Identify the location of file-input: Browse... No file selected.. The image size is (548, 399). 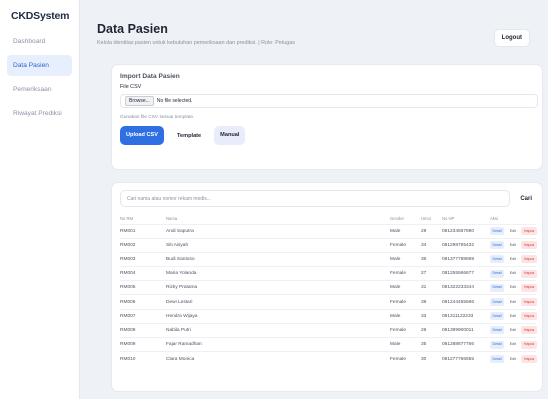
(329, 101).